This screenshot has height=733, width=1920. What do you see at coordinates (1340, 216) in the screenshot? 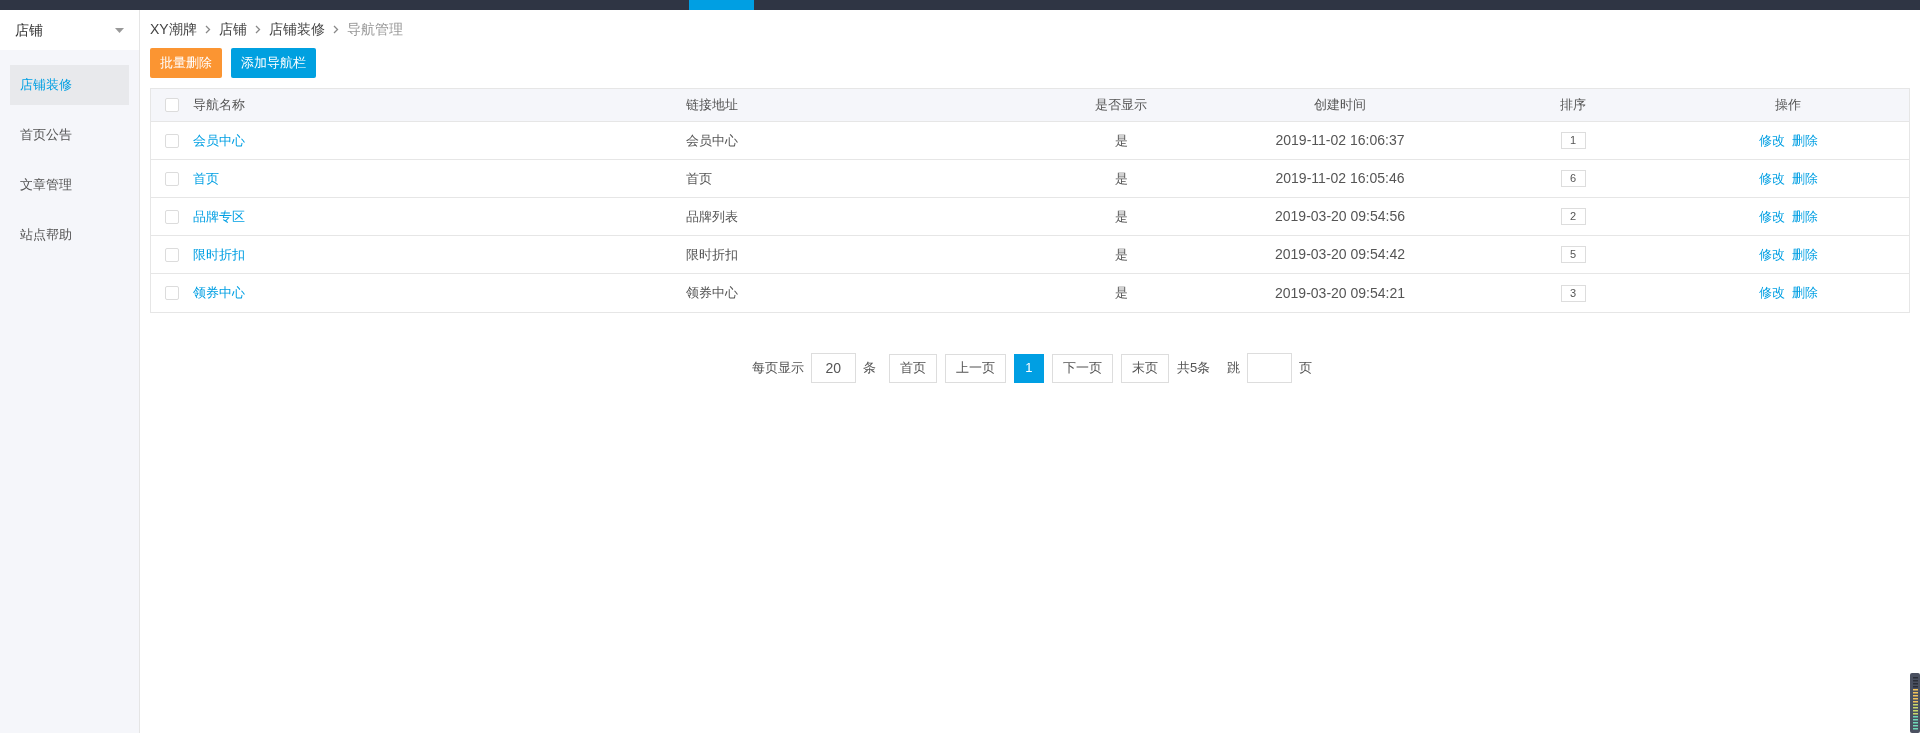
I see `table-cell: 2019-03-20 09:54:56` at bounding box center [1340, 216].